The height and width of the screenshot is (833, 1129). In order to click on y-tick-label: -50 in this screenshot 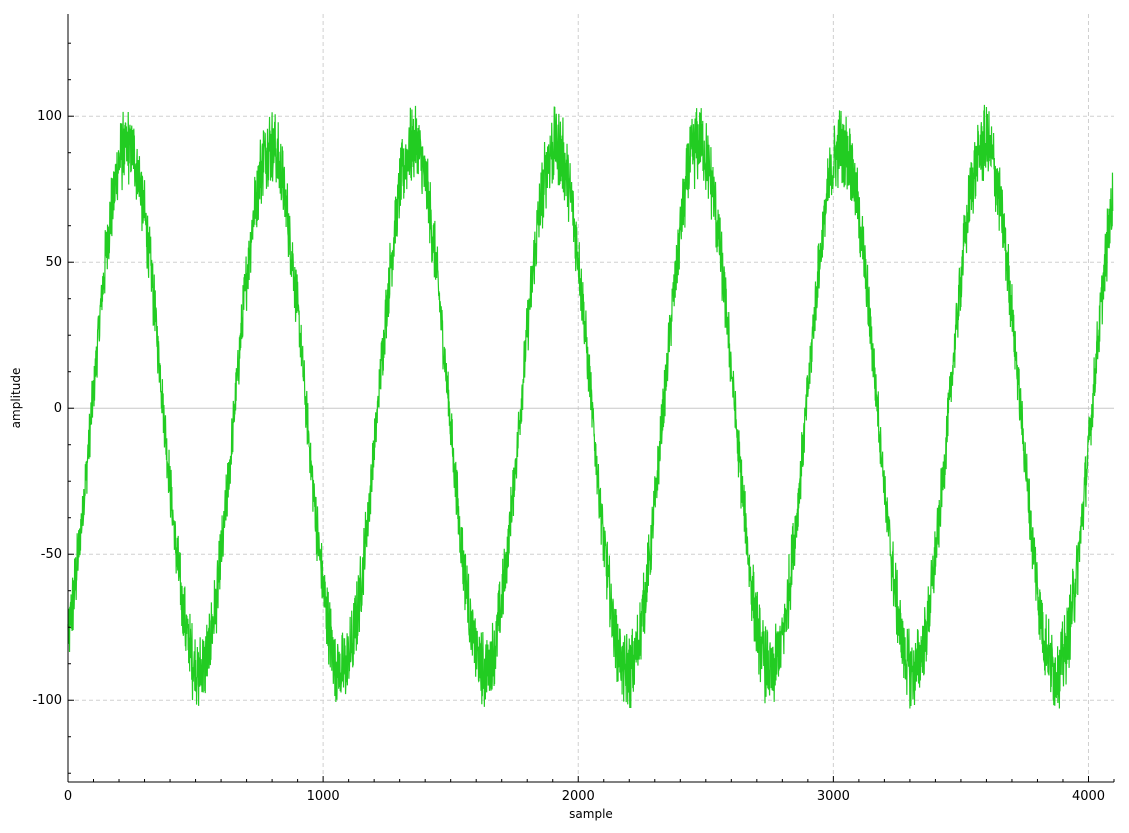, I will do `click(51, 554)`.